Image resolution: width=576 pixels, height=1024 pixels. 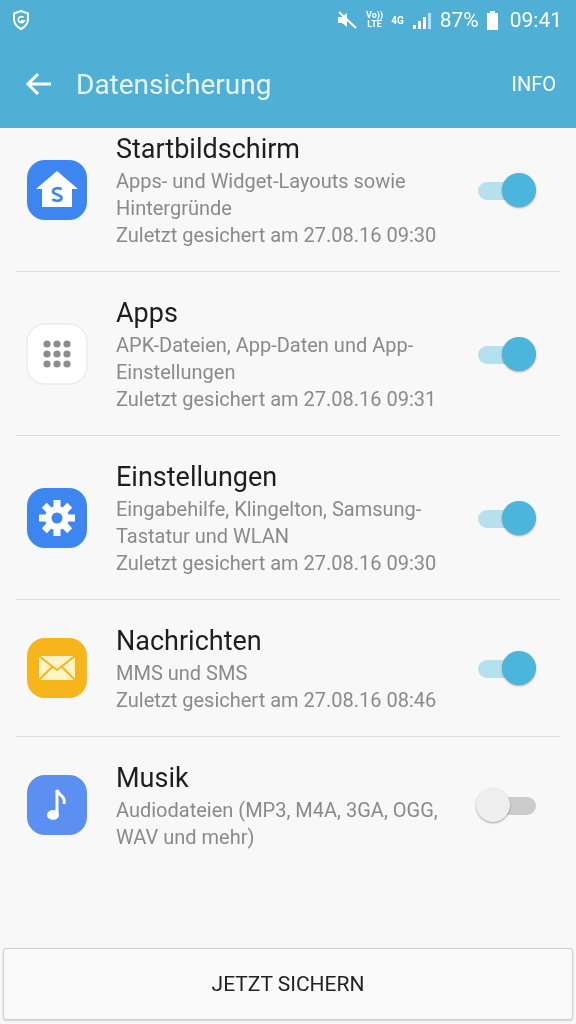 I want to click on shield-icon, so click(x=21, y=20).